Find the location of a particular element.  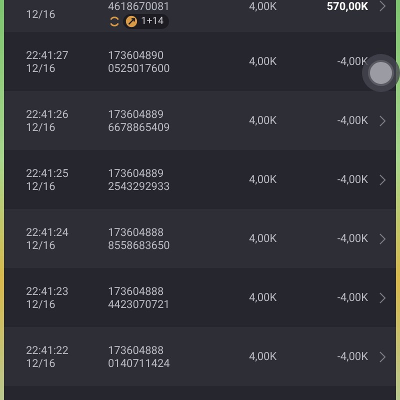

multiplier-badge: 1+14 is located at coordinates (146, 21).